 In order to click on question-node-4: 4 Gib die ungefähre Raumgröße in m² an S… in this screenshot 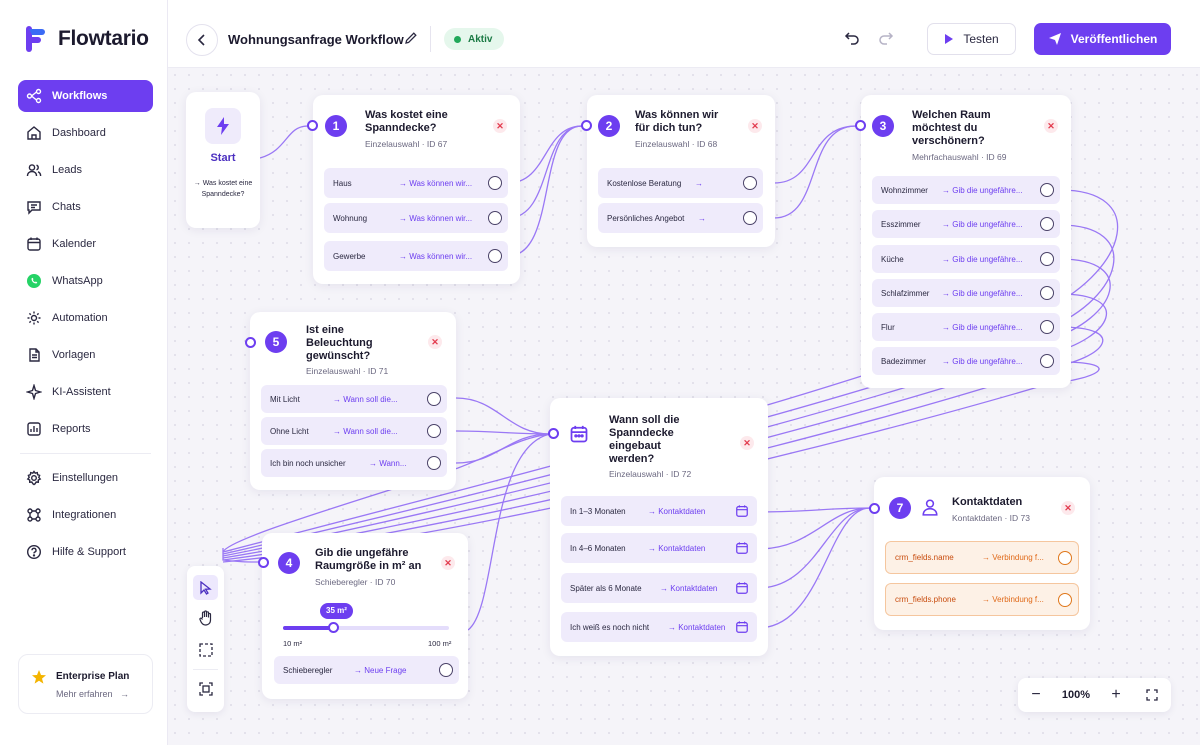, I will do `click(365, 616)`.